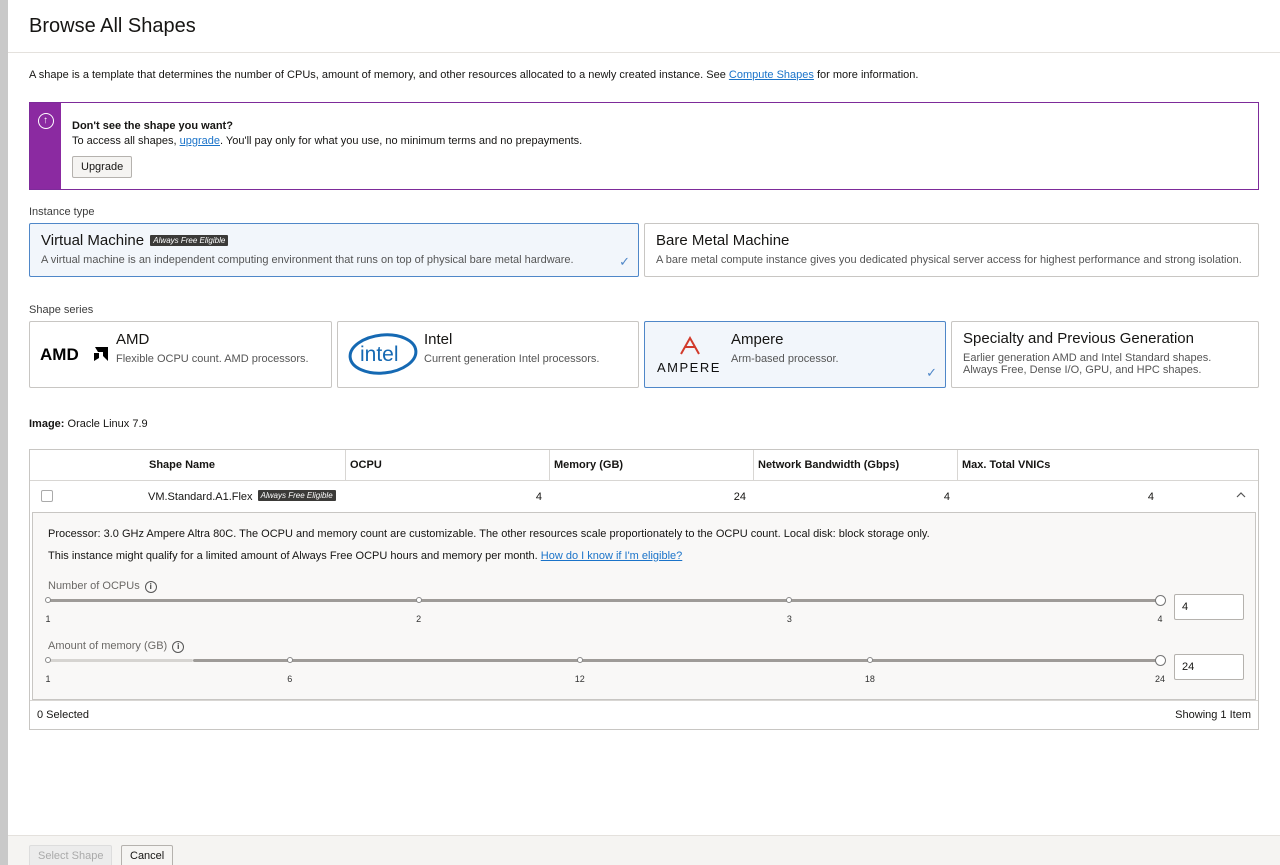  I want to click on image-info: Image: Oracle Linux 7.9, so click(88, 424).